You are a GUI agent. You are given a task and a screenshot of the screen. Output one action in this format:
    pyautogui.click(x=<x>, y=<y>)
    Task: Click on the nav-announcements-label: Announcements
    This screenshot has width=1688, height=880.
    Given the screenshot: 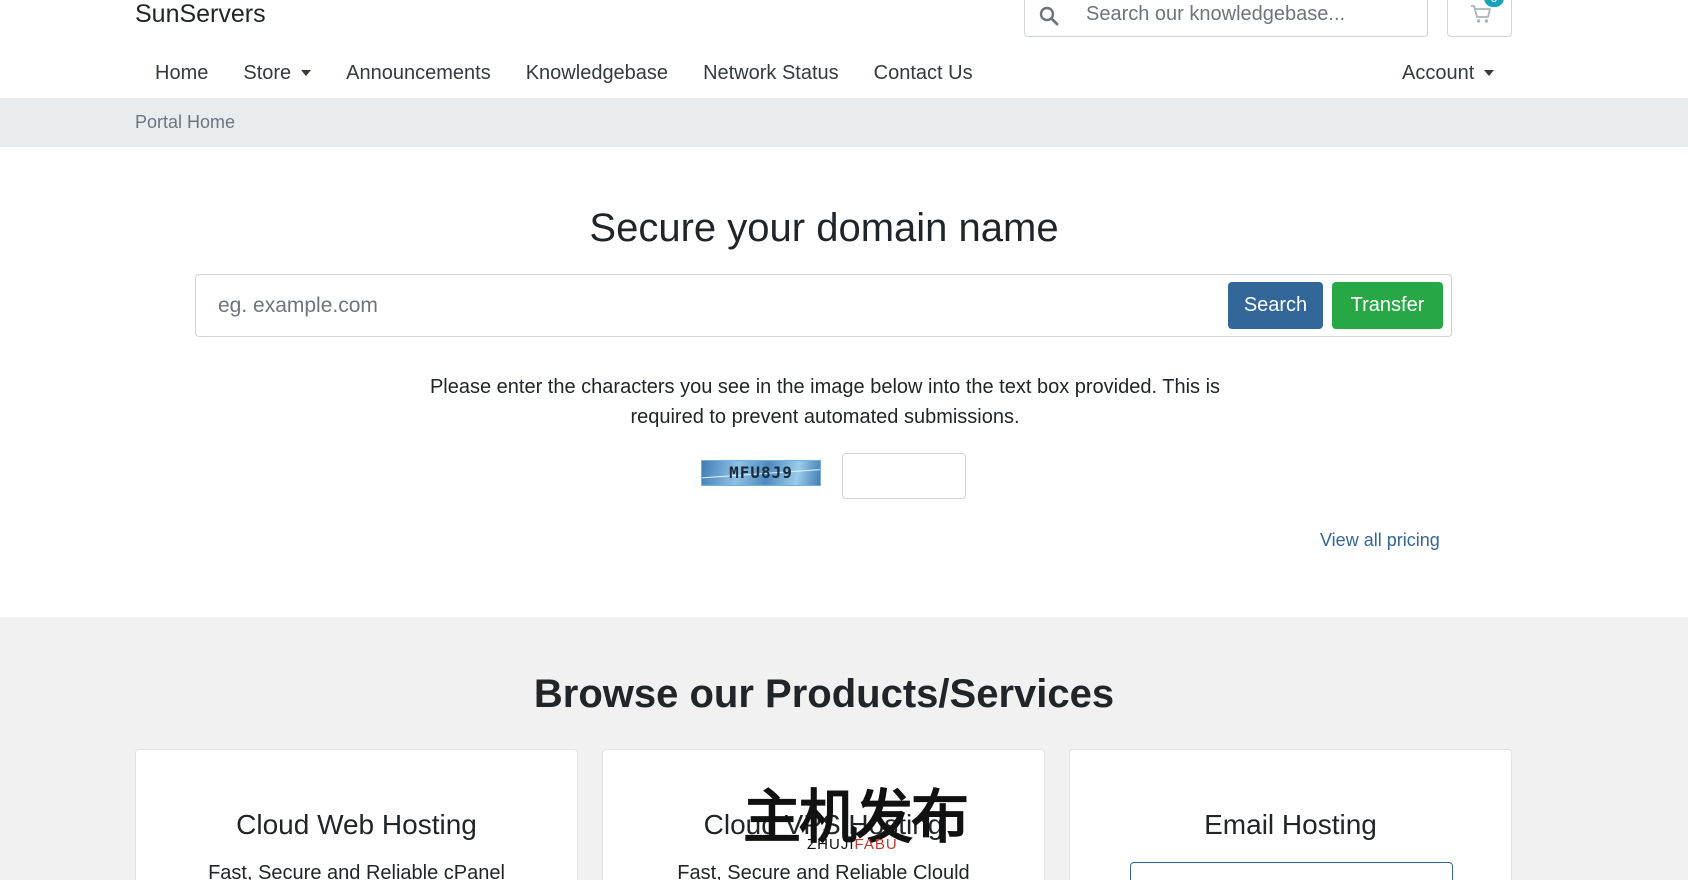 What is the action you would take?
    pyautogui.click(x=418, y=73)
    